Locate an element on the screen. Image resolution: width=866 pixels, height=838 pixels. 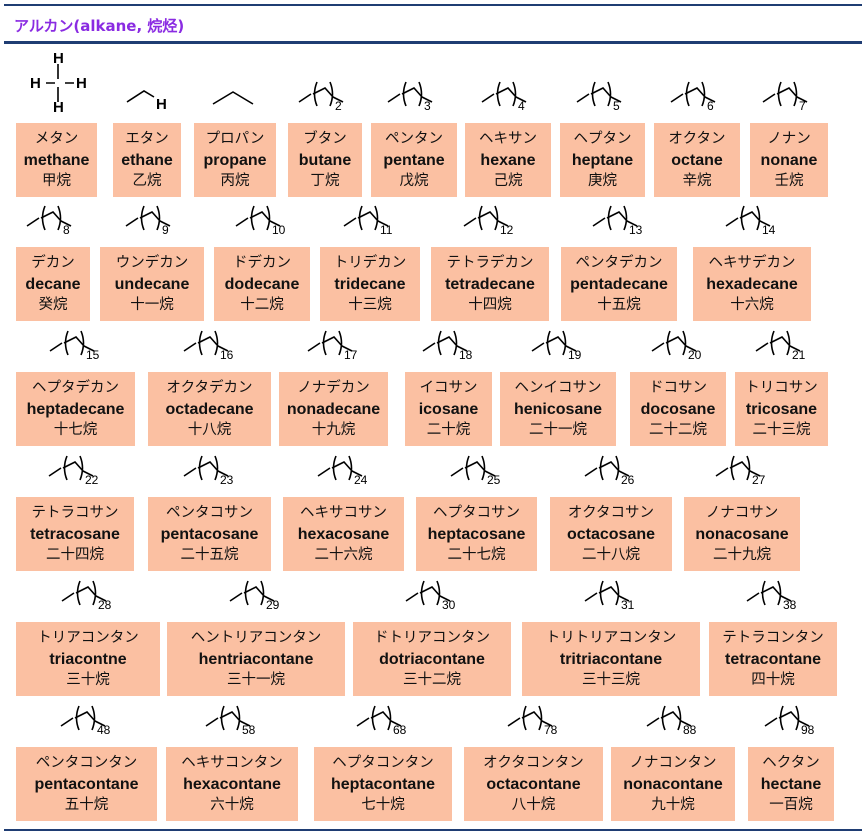
structure-heptacosane: 25 is located at coordinates (475, 471).